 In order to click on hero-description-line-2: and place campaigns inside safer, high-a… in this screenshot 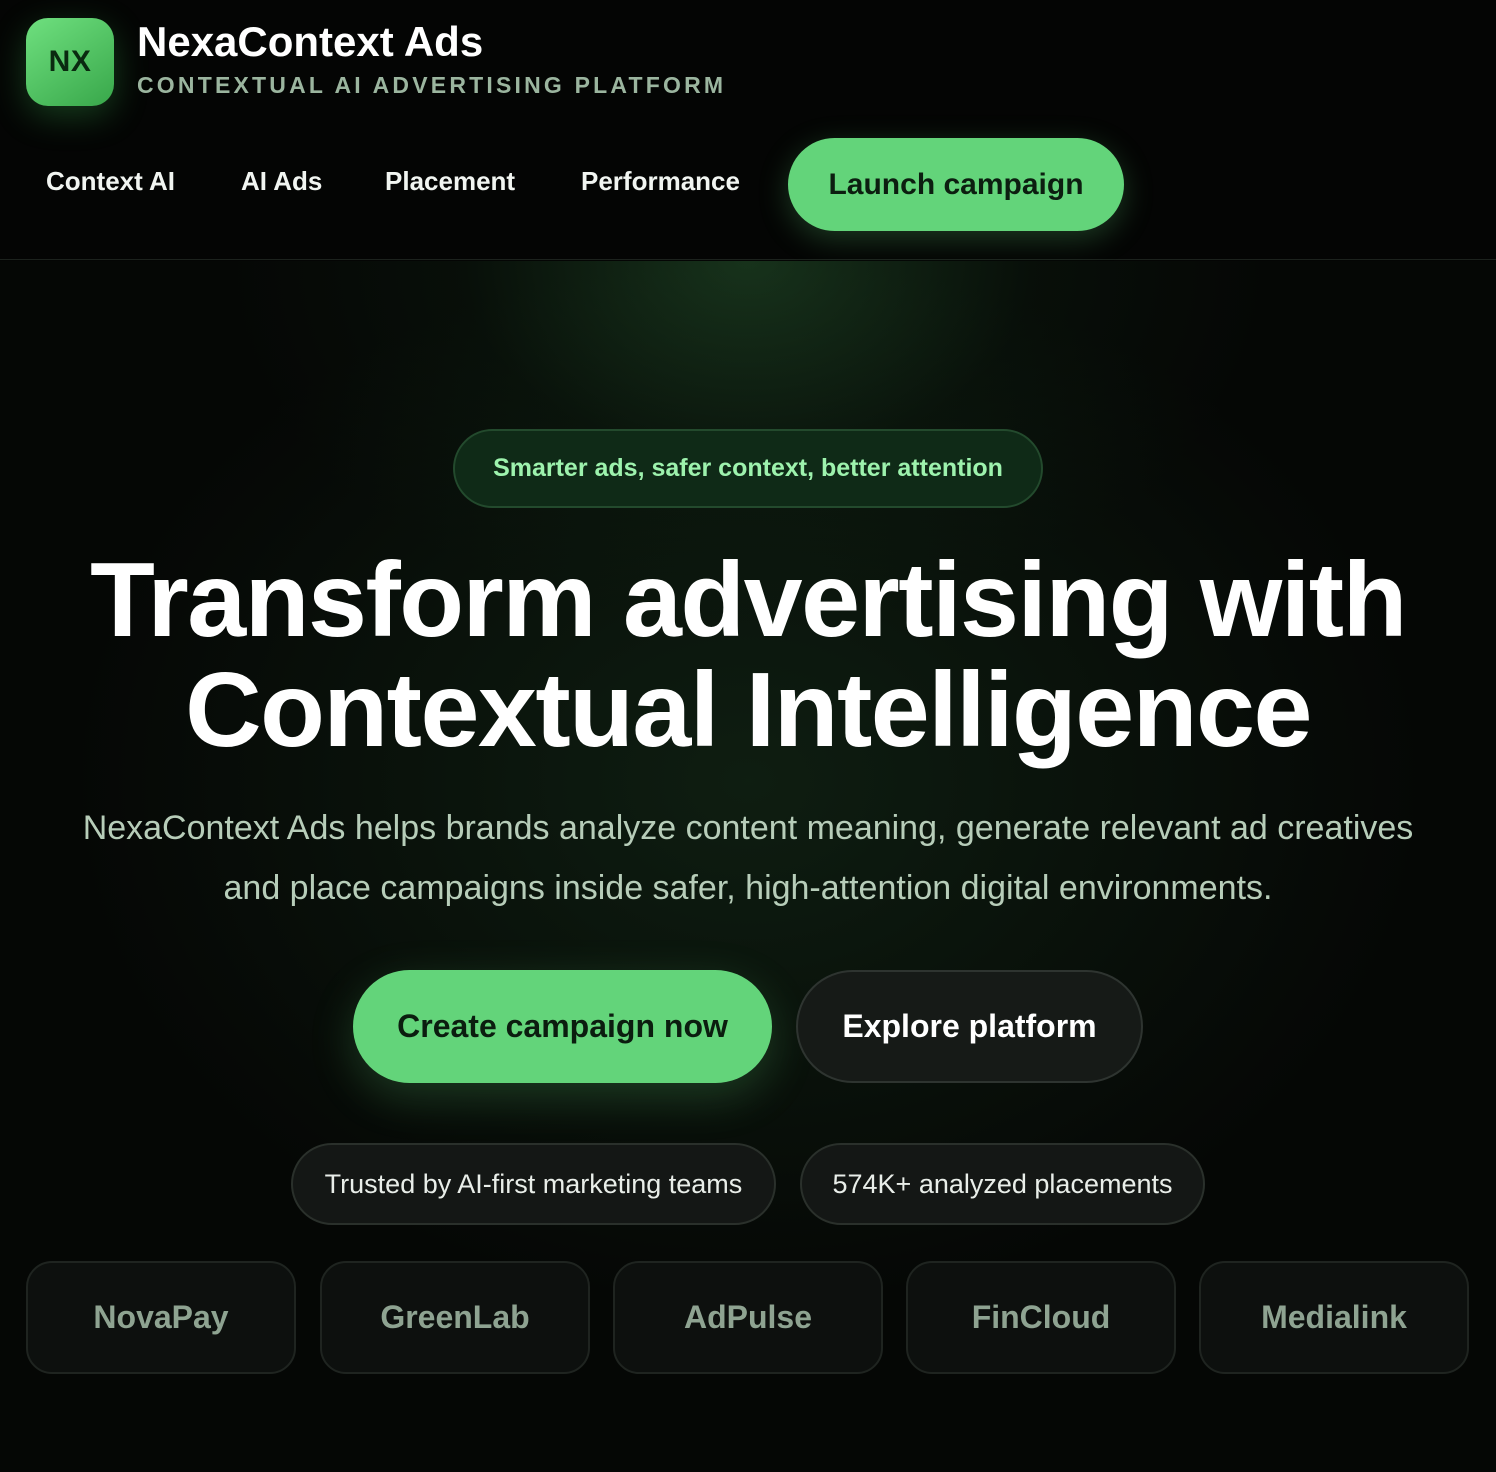, I will do `click(748, 888)`.